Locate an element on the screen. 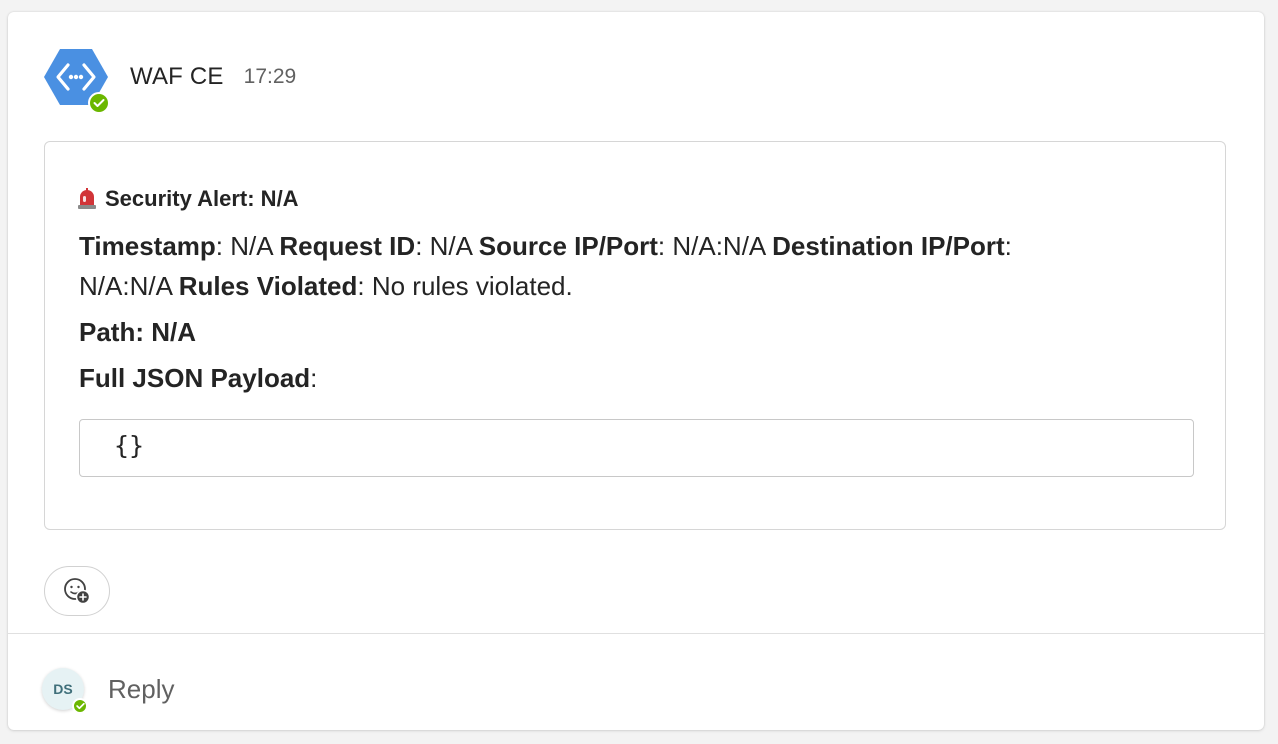 This screenshot has width=1278, height=744. emoji-add-icon is located at coordinates (77, 591).